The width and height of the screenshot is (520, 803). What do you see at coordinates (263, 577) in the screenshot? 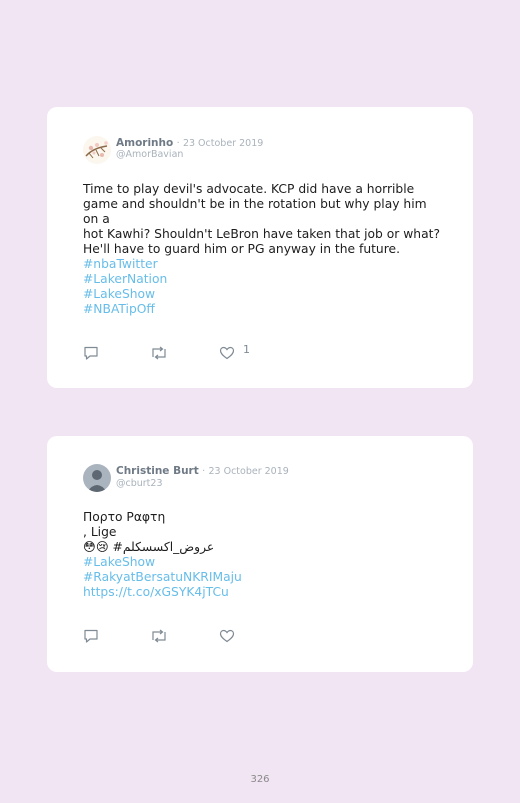
I see `hashtag-link: #RakyatBersatuNKRIMaju` at bounding box center [263, 577].